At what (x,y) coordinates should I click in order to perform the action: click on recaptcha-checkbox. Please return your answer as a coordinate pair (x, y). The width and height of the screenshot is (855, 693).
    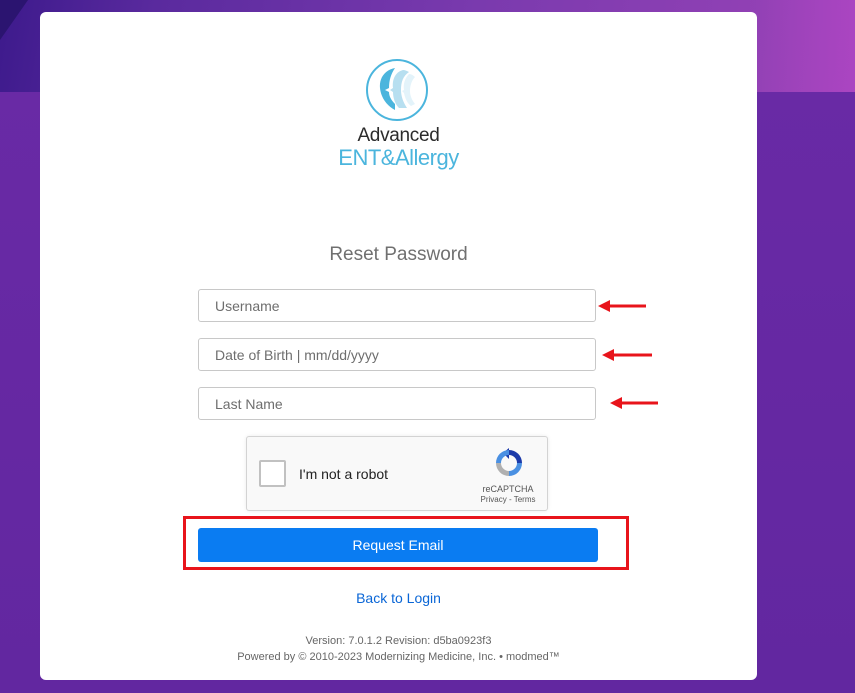
    Looking at the image, I should click on (272, 473).